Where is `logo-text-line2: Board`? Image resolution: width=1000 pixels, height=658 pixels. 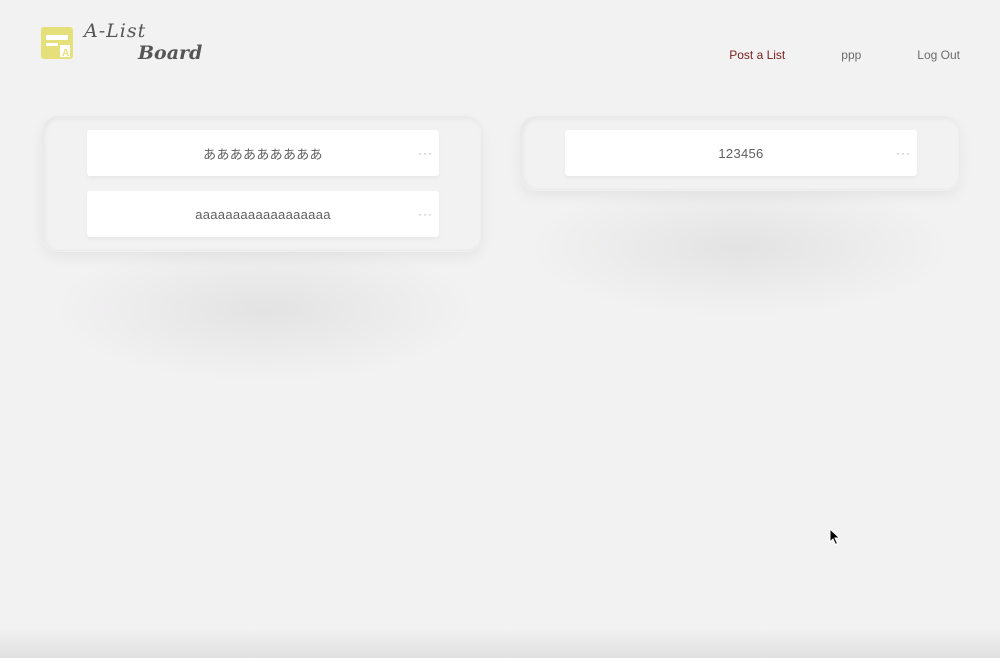 logo-text-line2: Board is located at coordinates (170, 53).